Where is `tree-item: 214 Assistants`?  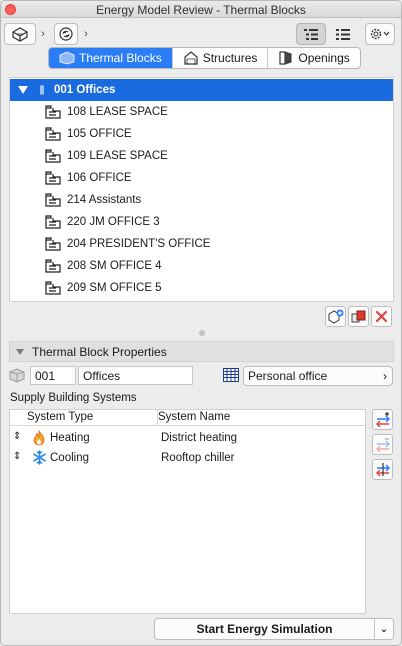 tree-item: 214 Assistants is located at coordinates (201, 200).